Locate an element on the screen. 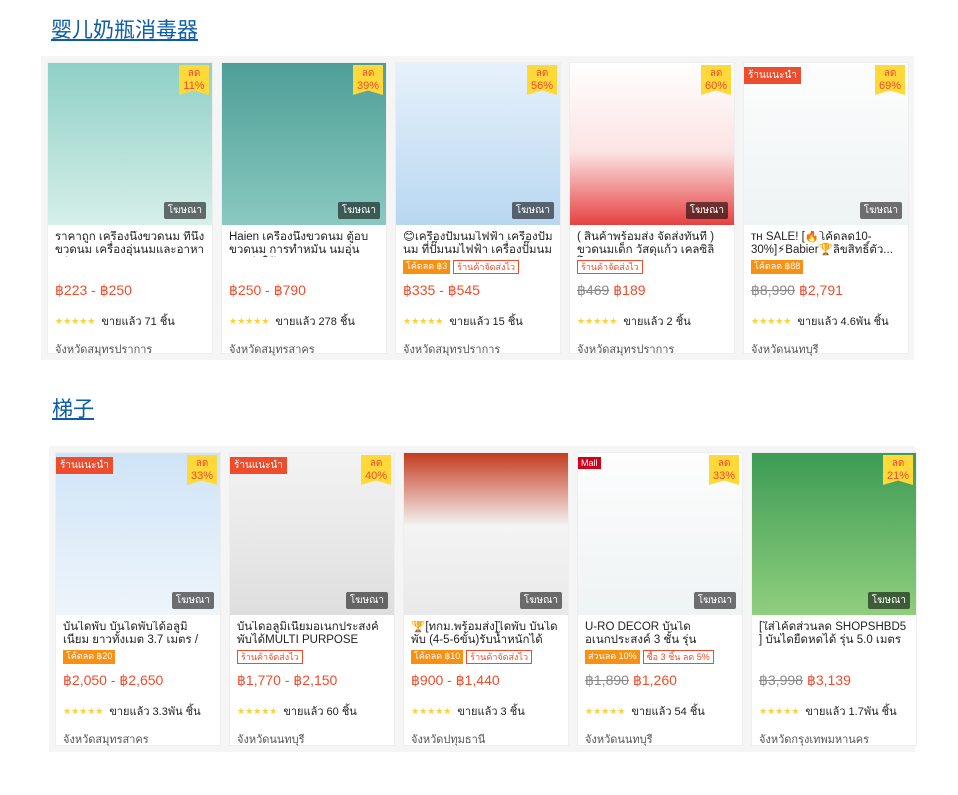 This screenshot has height=795, width=958. discount-badge: ลด 33% is located at coordinates (202, 470).